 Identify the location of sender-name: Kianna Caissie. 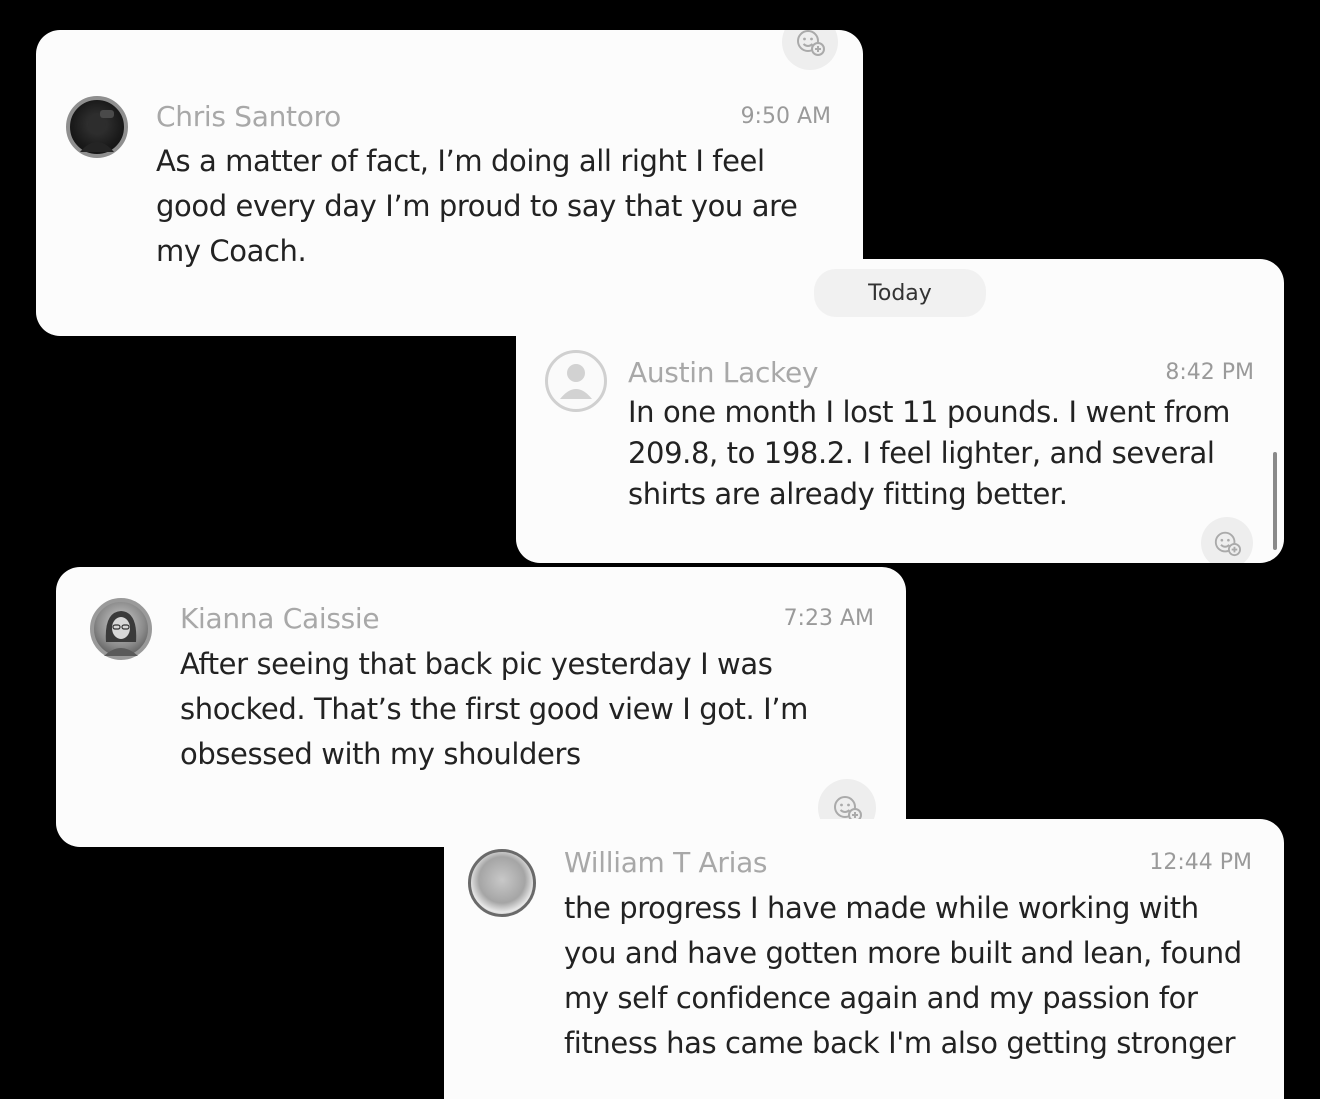
(280, 618).